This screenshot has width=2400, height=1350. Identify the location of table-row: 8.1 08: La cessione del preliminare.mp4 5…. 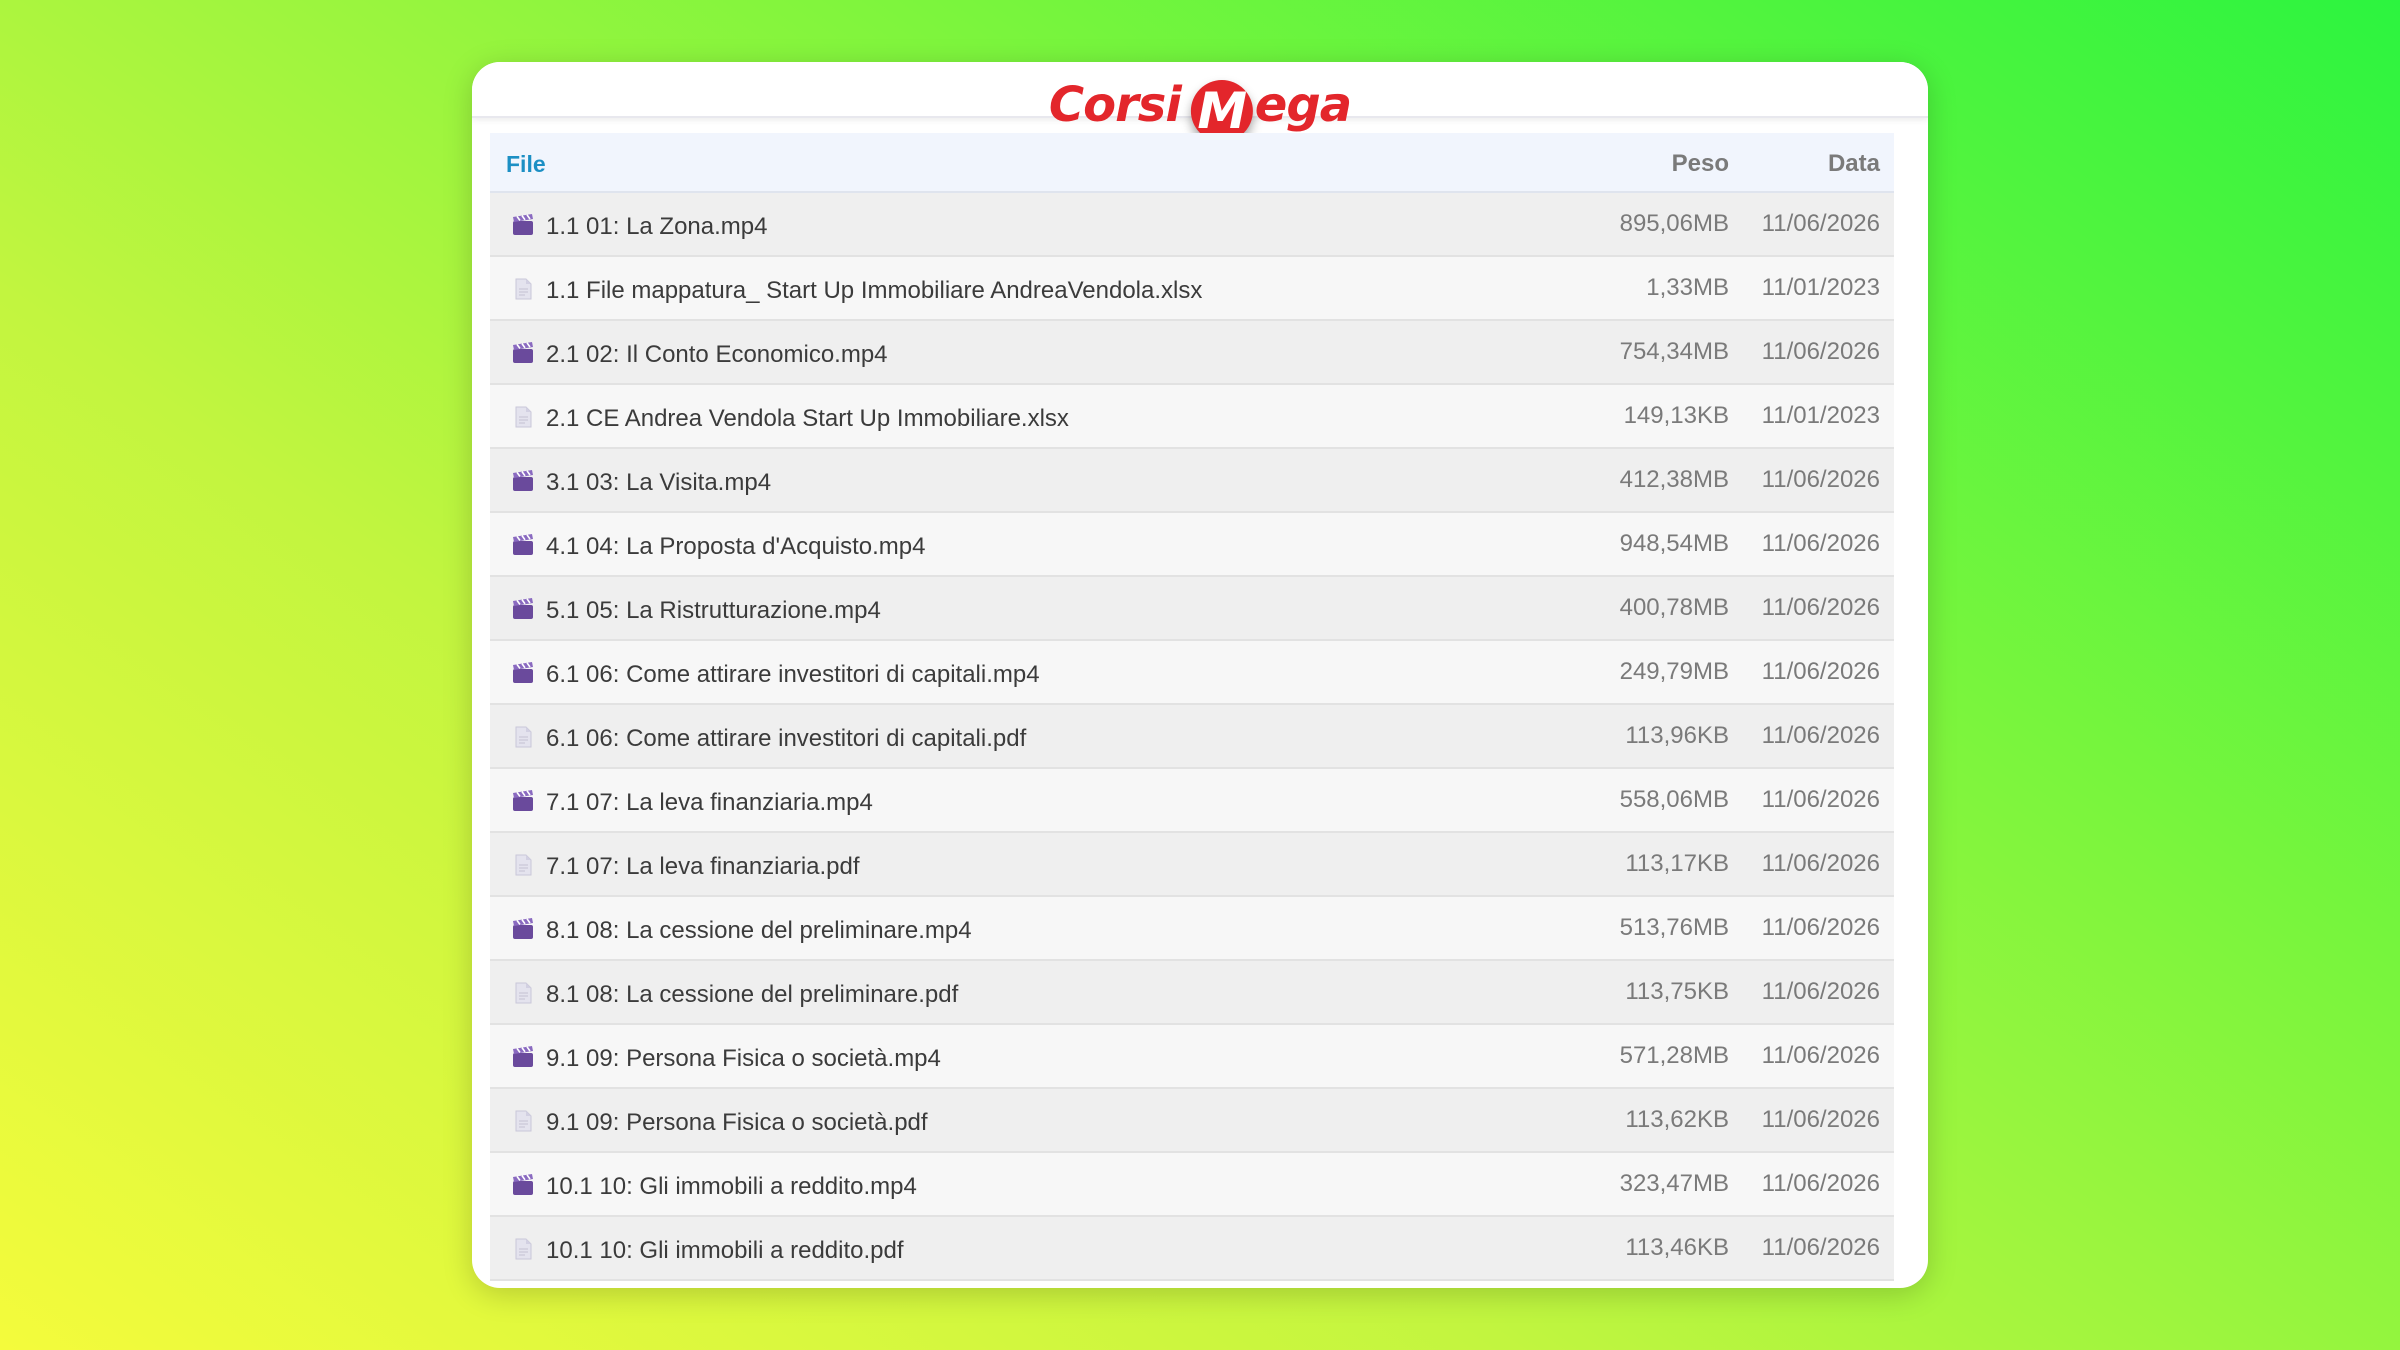
(1192, 929).